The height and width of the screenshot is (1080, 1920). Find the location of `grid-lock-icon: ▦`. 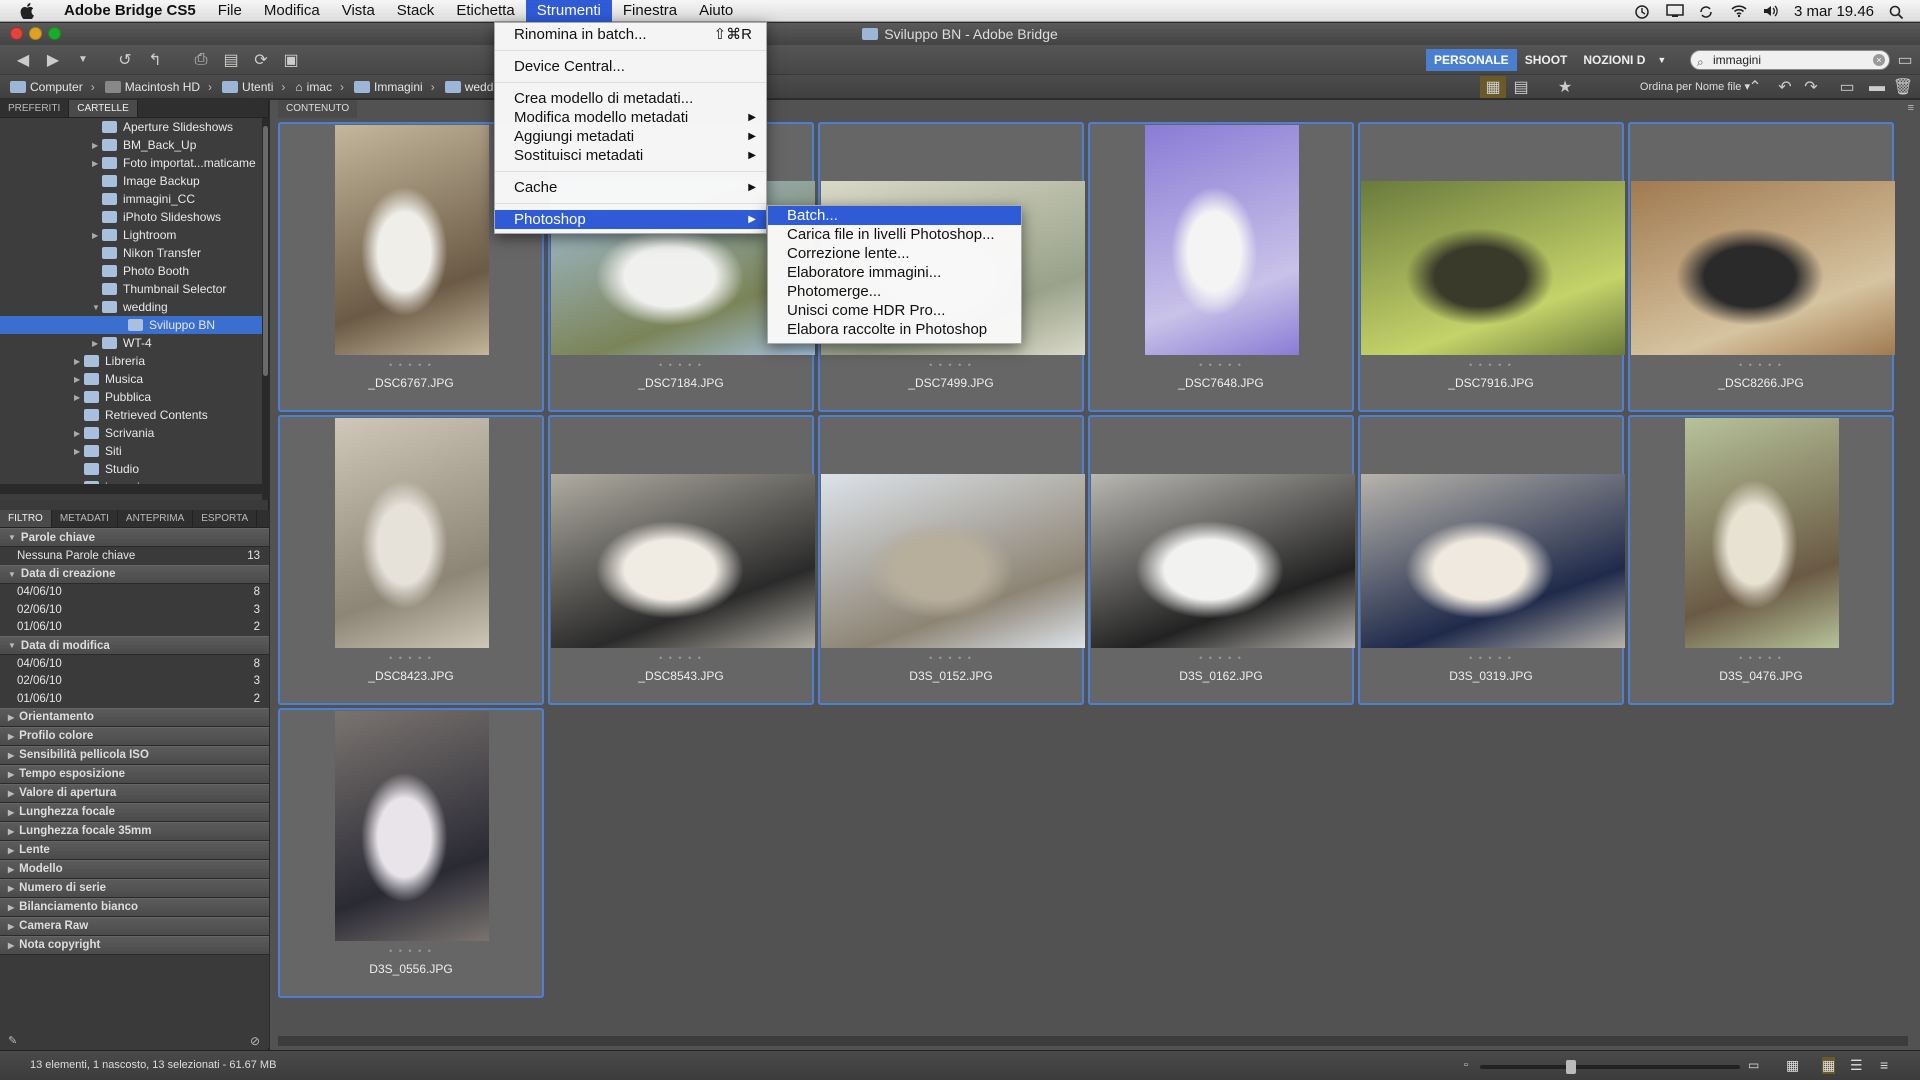

grid-lock-icon: ▦ is located at coordinates (1792, 1065).